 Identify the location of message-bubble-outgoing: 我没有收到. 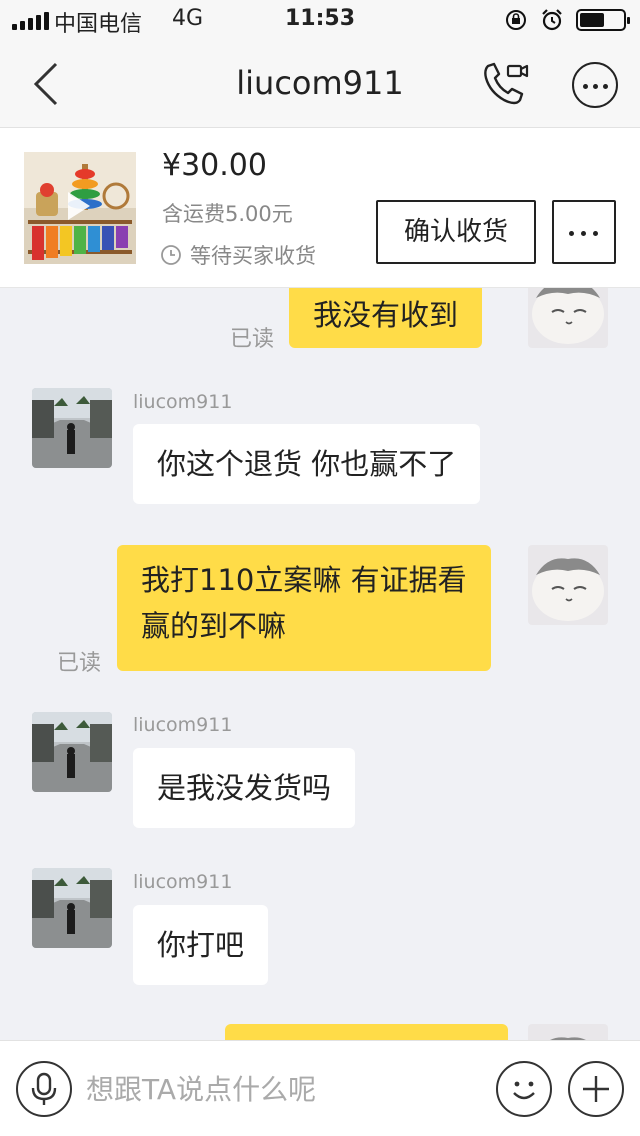
(386, 318).